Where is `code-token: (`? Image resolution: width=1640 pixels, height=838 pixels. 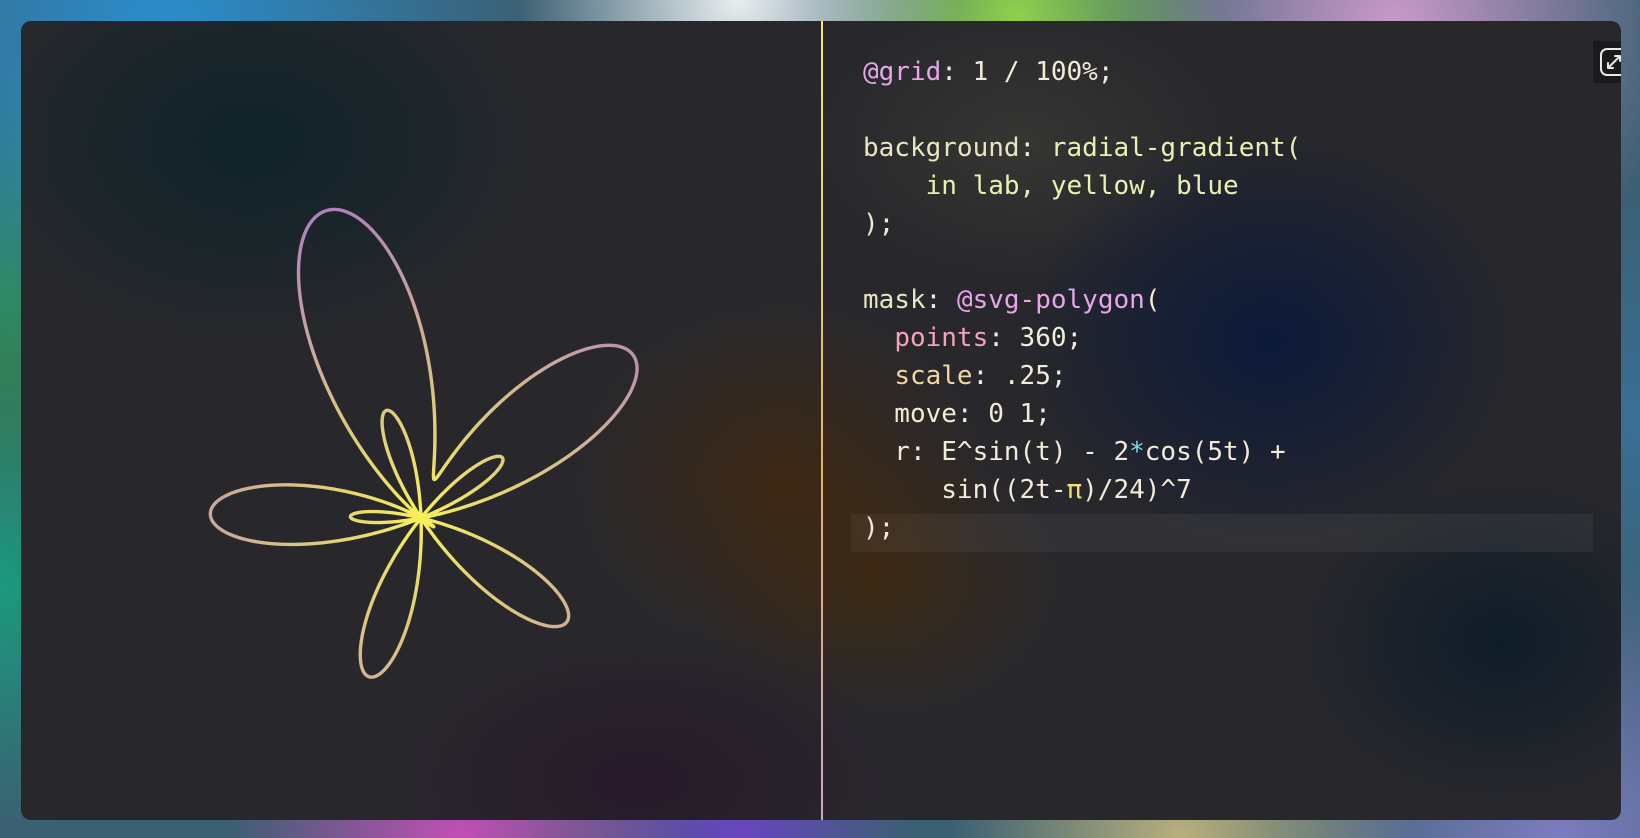
code-token: ( is located at coordinates (1152, 300).